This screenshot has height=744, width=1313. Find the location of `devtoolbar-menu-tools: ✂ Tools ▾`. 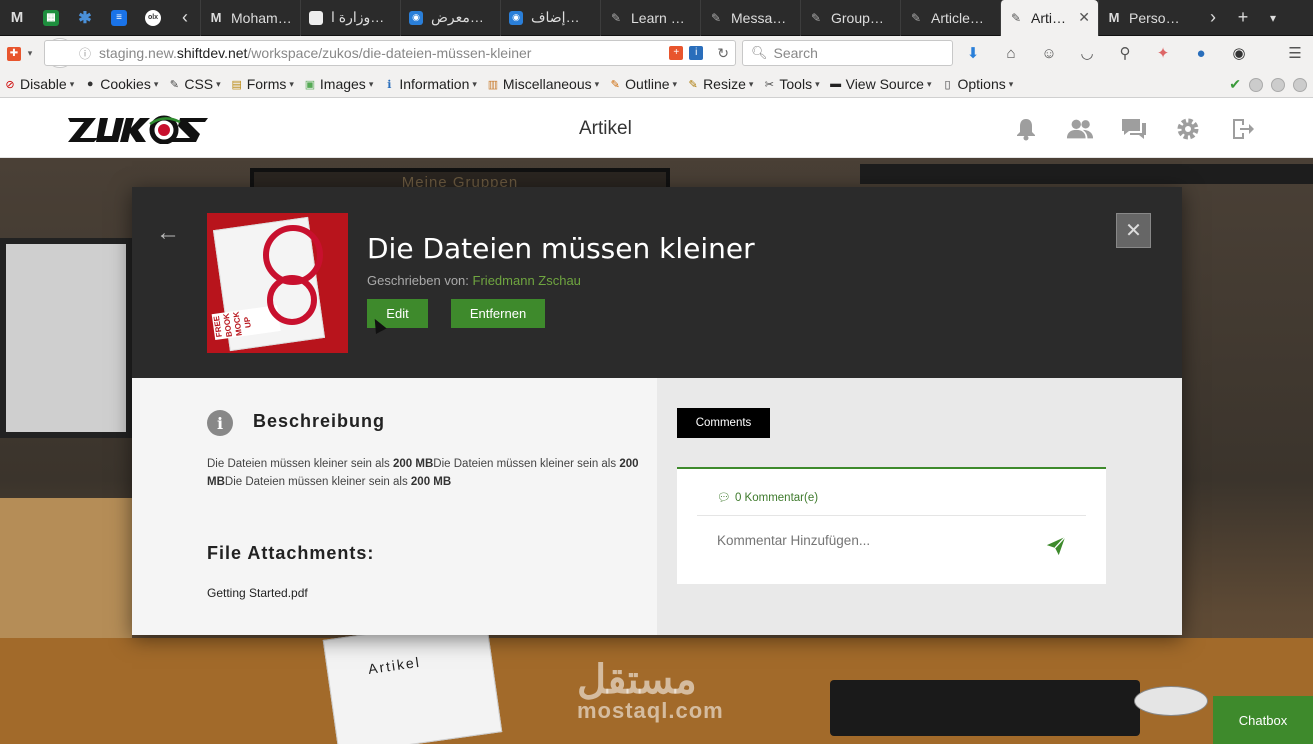

devtoolbar-menu-tools: ✂ Tools ▾ is located at coordinates (791, 84).